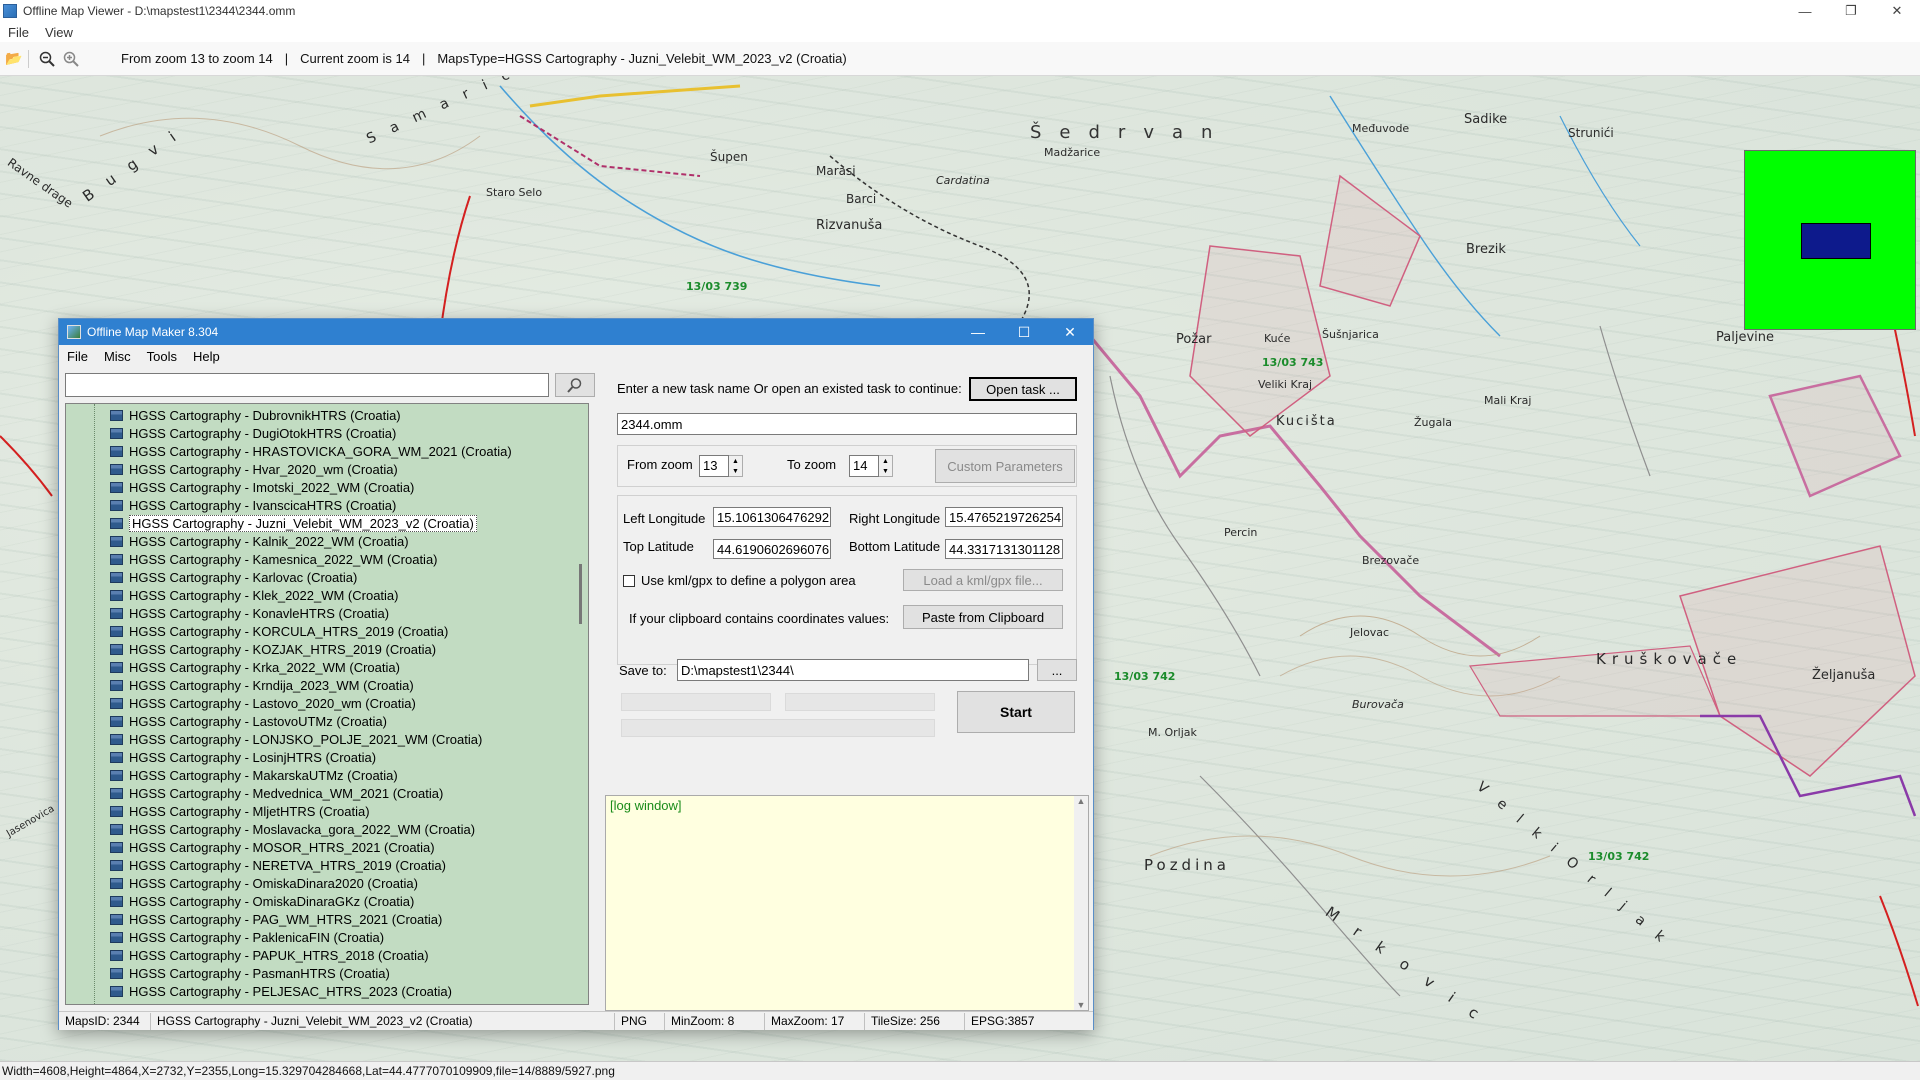  I want to click on map-list-item: HGSS Cartography - PasmanHTRS (Croatia), so click(327, 973).